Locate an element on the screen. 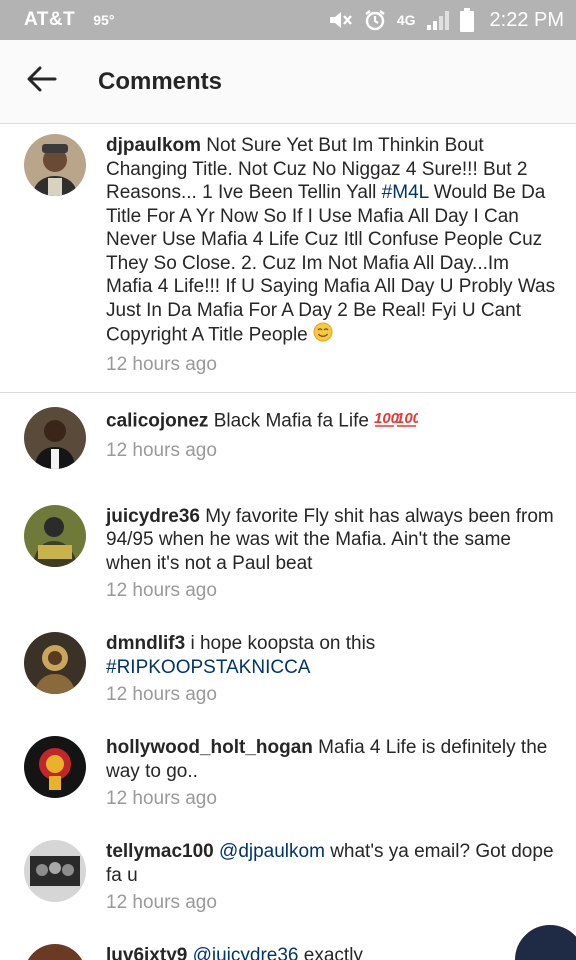  hundred-points-emoji-icon: 100100 is located at coordinates (398, 421).